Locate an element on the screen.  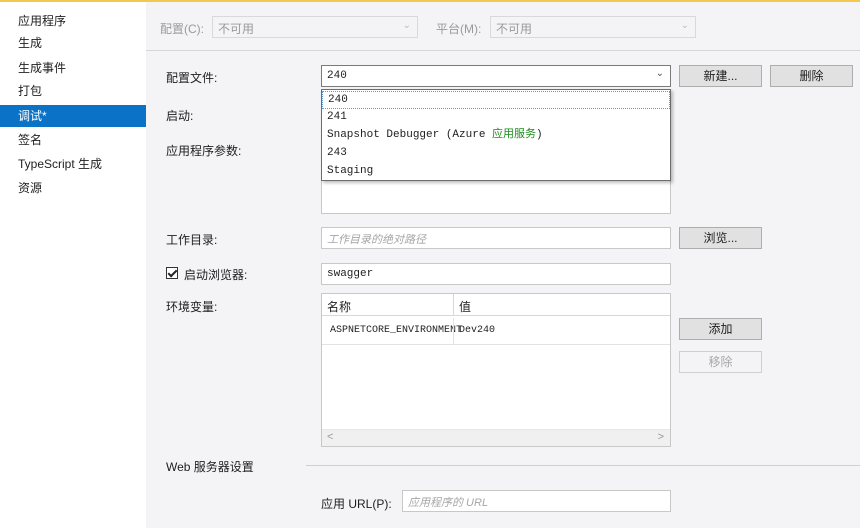
scroll-left-icon: < is located at coordinates (330, 437).